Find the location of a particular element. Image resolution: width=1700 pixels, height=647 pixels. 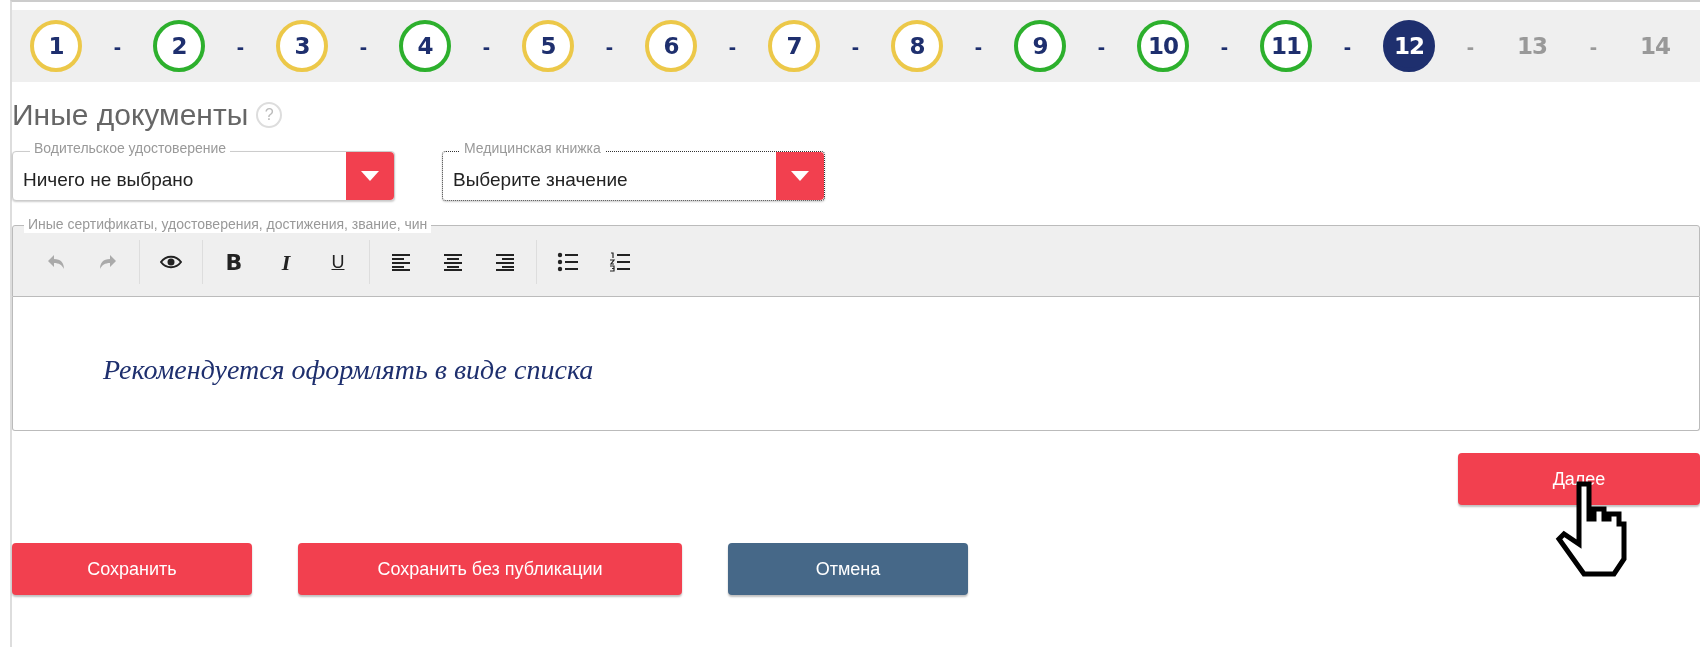

step-indicator: 2 is located at coordinates (179, 46).